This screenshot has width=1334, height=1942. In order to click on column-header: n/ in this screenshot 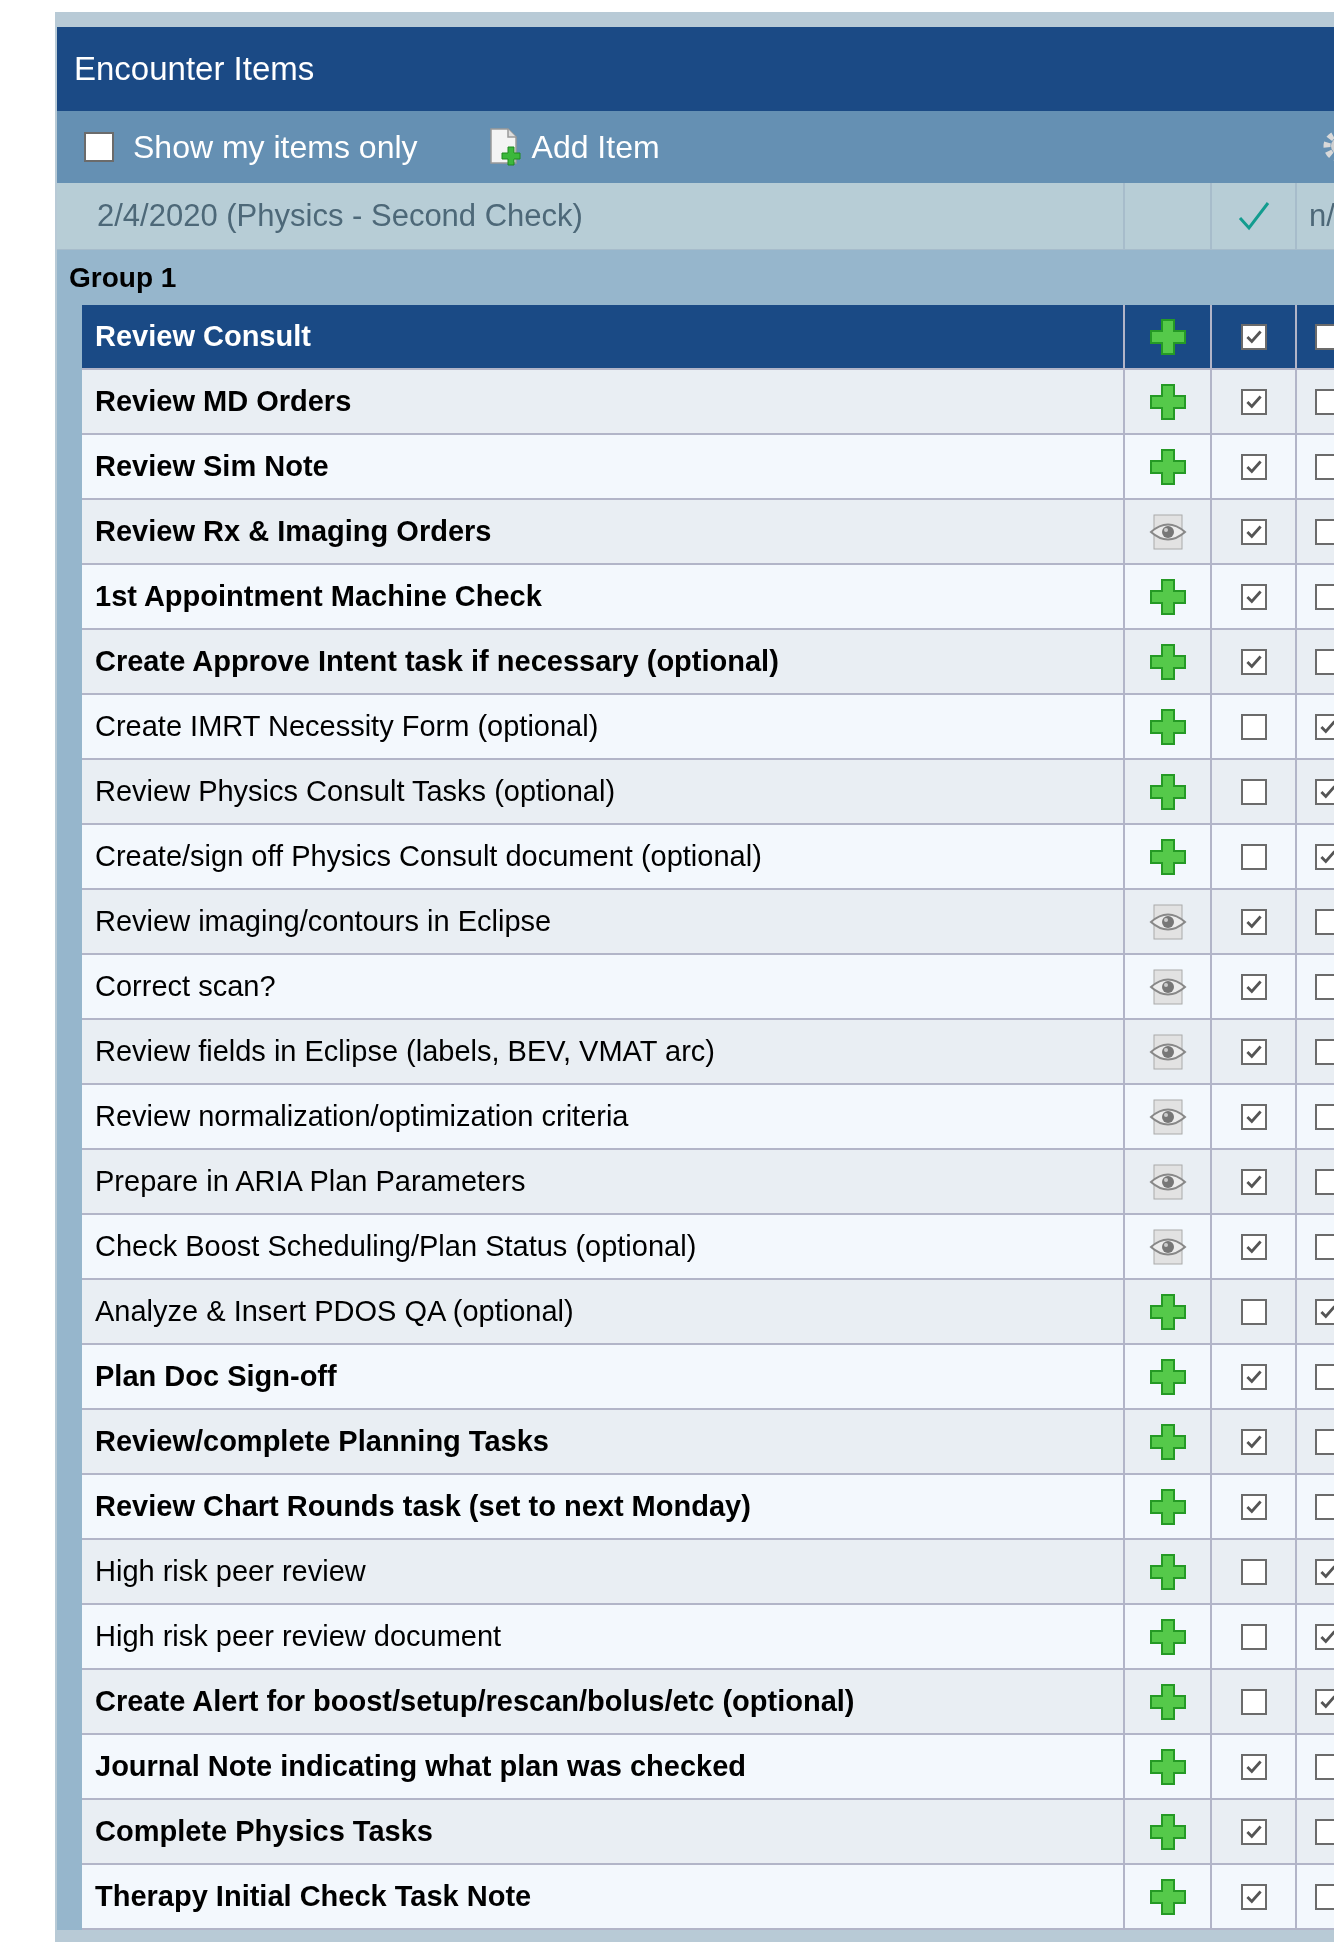, I will do `click(1321, 215)`.